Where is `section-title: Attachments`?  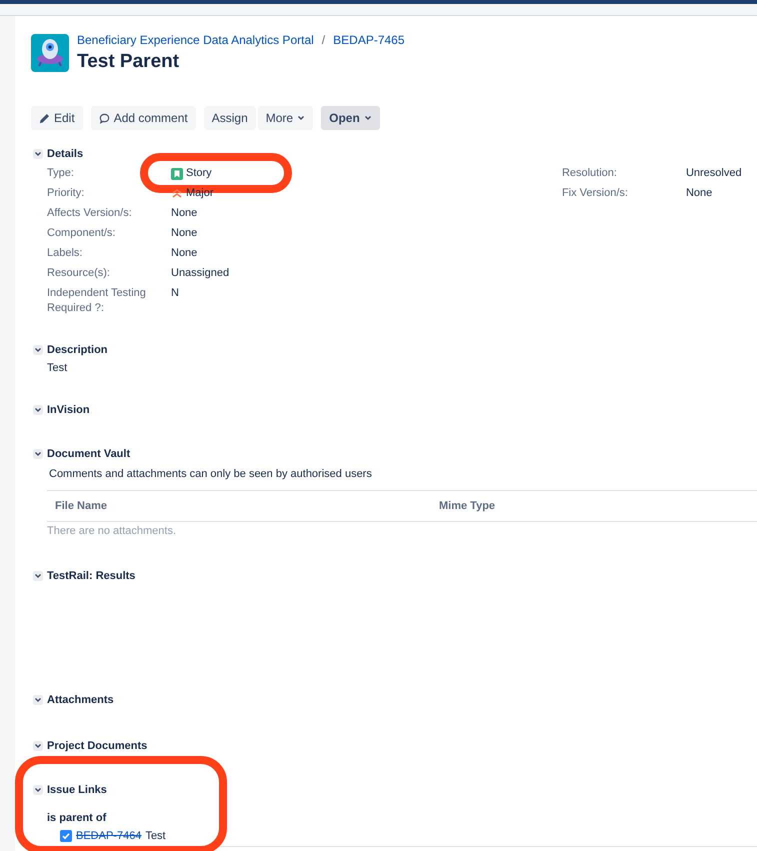
section-title: Attachments is located at coordinates (80, 700).